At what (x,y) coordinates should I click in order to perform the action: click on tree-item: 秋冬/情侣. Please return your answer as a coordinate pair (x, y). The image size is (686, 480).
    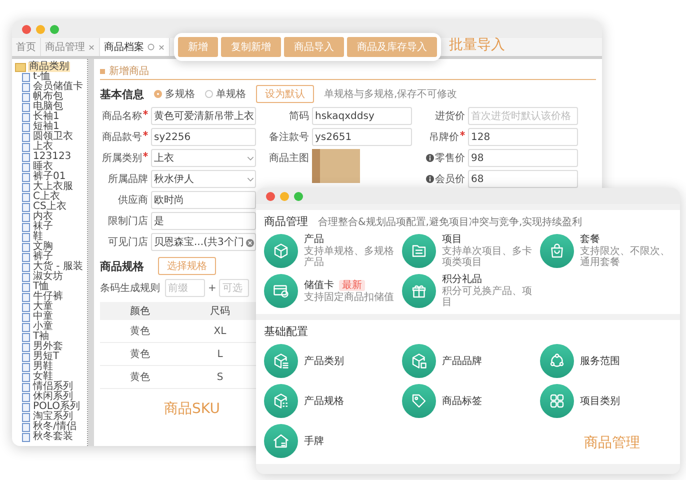
    Looking at the image, I should click on (55, 427).